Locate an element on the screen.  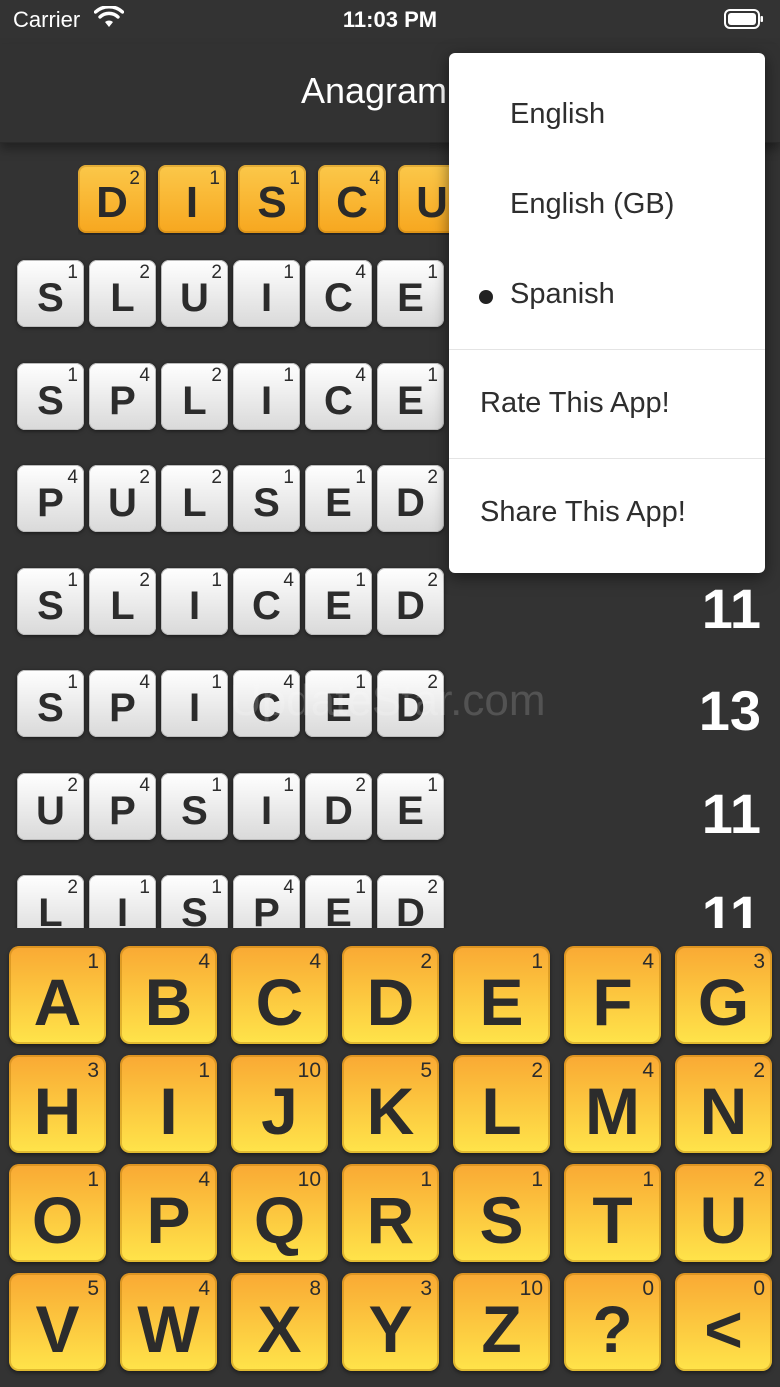
key-letter: L is located at coordinates (501, 1111).